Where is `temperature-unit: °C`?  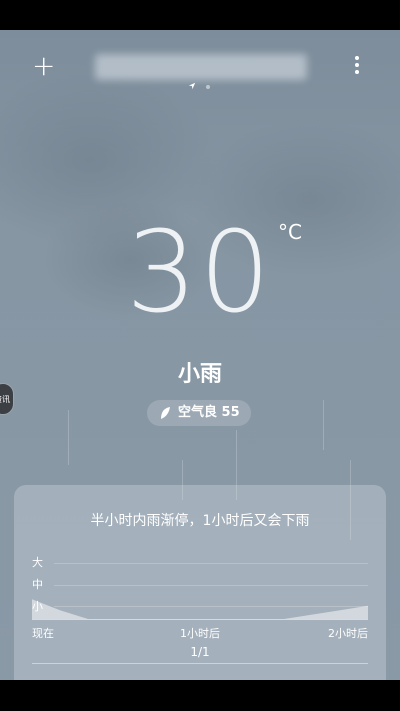 temperature-unit: °C is located at coordinates (290, 232).